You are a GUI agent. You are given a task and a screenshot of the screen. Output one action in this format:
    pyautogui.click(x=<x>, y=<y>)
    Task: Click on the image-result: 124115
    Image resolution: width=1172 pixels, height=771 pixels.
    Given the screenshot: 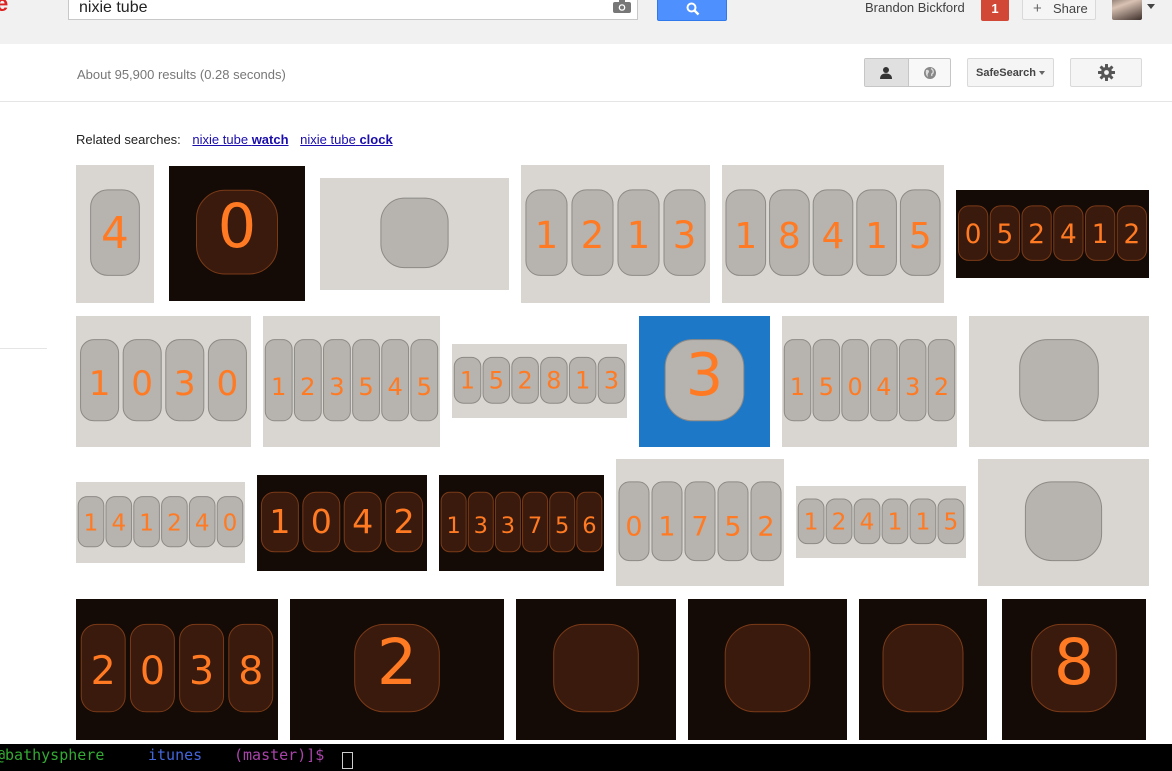 What is the action you would take?
    pyautogui.click(x=881, y=522)
    